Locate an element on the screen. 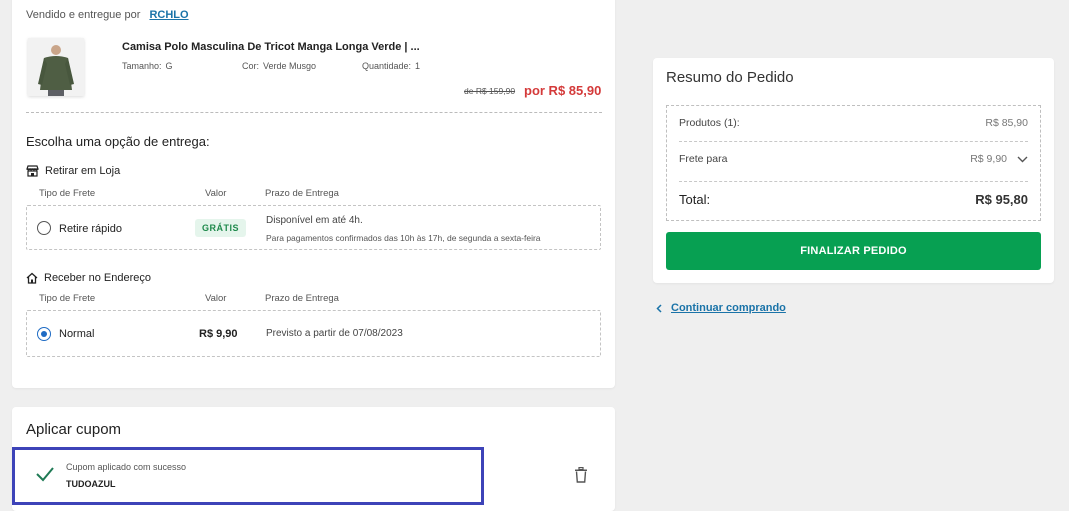  home-icon is located at coordinates (32, 278).